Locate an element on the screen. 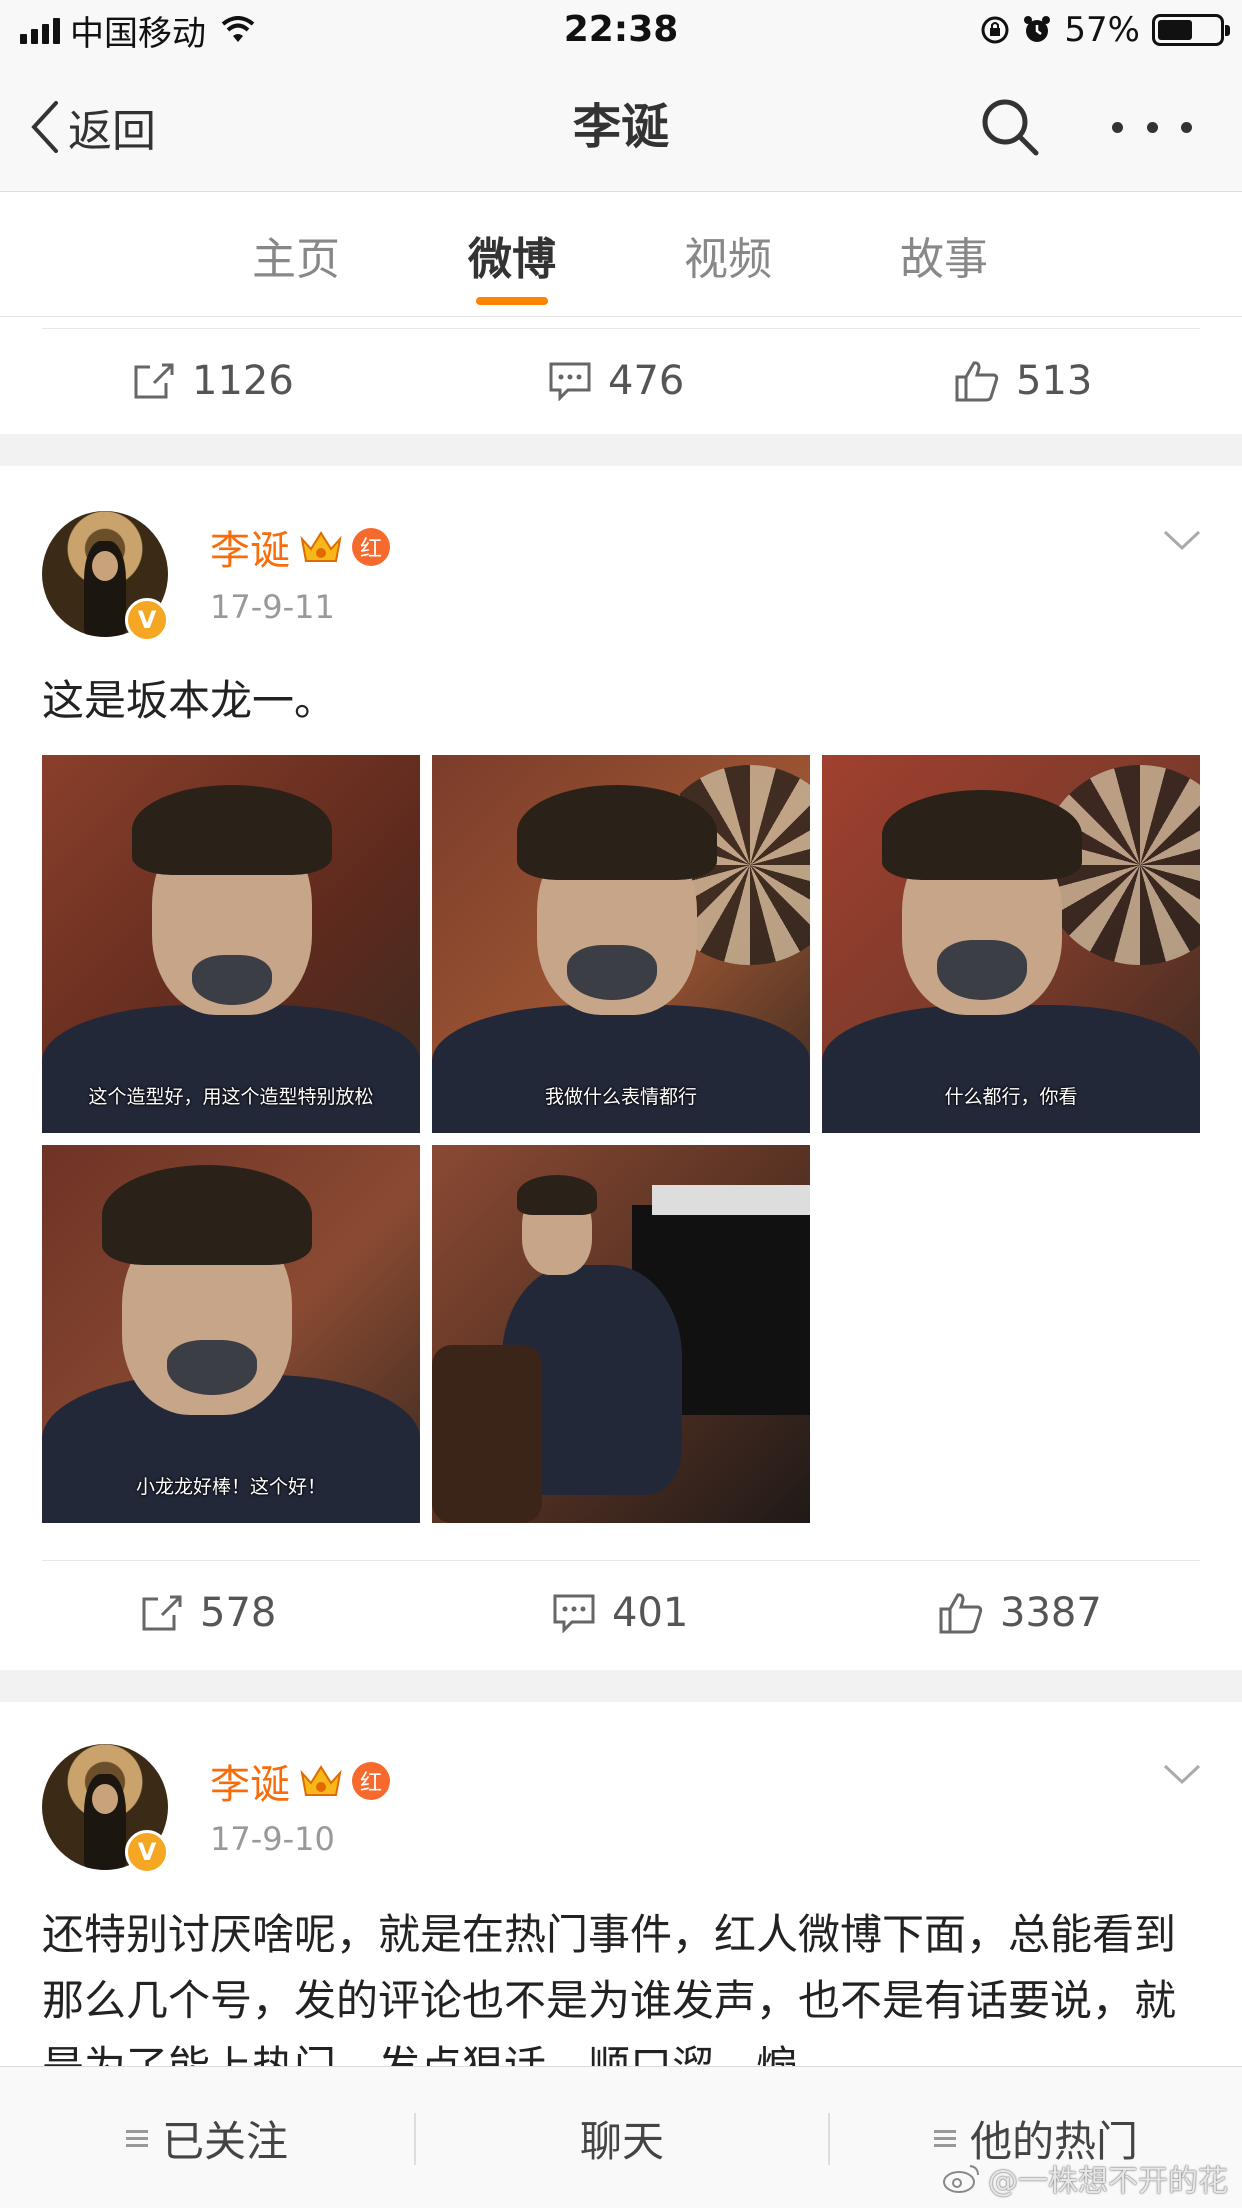 The height and width of the screenshot is (2208, 1242). bottom-toolbar: 已关注 聊天 他的热门 @一株想不开的花 is located at coordinates (621, 2137).